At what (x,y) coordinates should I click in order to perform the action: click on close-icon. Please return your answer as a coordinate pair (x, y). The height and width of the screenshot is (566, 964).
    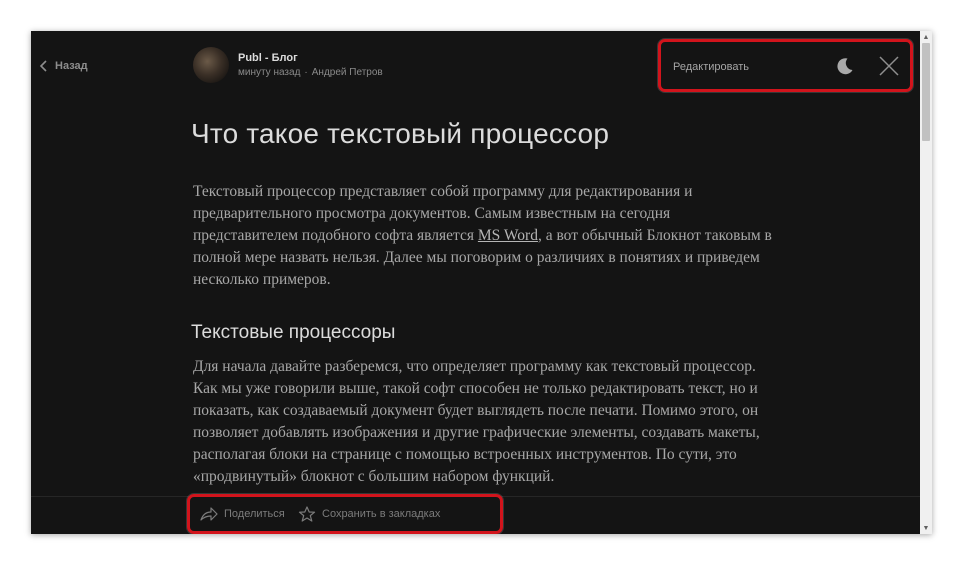
    Looking at the image, I should click on (889, 66).